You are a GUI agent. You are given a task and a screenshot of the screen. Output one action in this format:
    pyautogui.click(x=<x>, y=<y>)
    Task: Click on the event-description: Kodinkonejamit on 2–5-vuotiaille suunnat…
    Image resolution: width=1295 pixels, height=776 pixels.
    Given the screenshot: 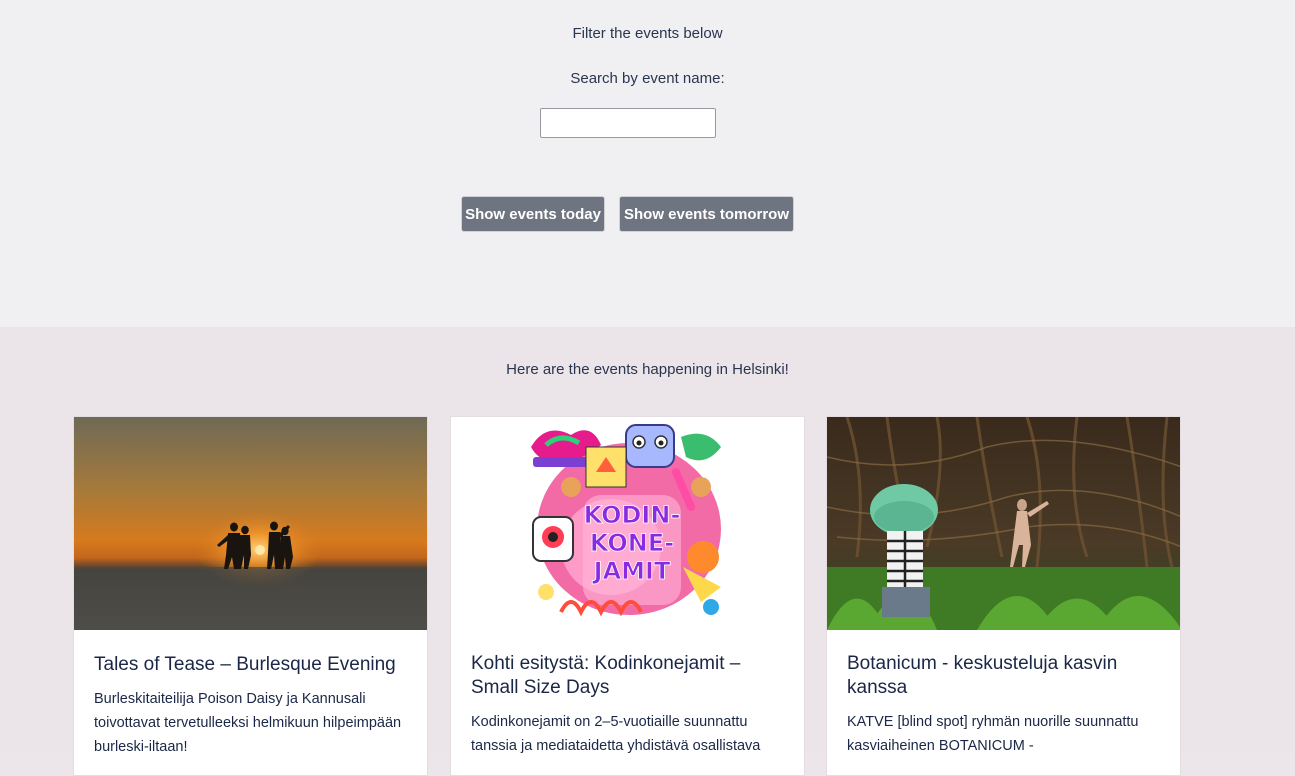 What is the action you would take?
    pyautogui.click(x=616, y=734)
    